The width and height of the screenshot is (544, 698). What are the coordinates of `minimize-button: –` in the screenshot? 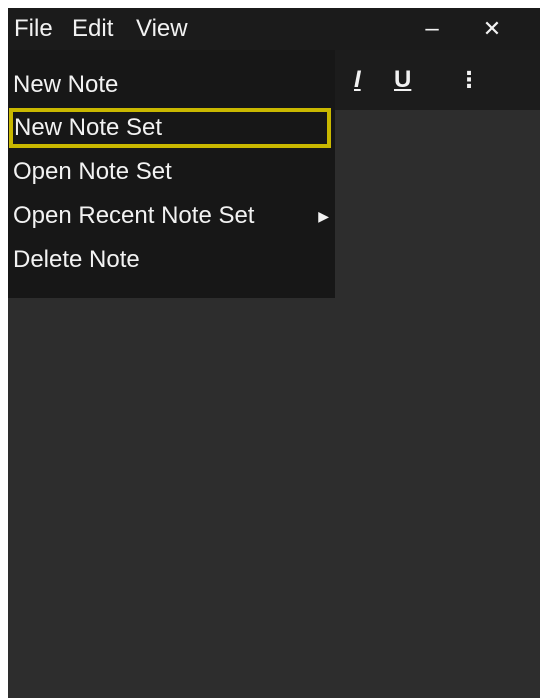 It's located at (432, 29).